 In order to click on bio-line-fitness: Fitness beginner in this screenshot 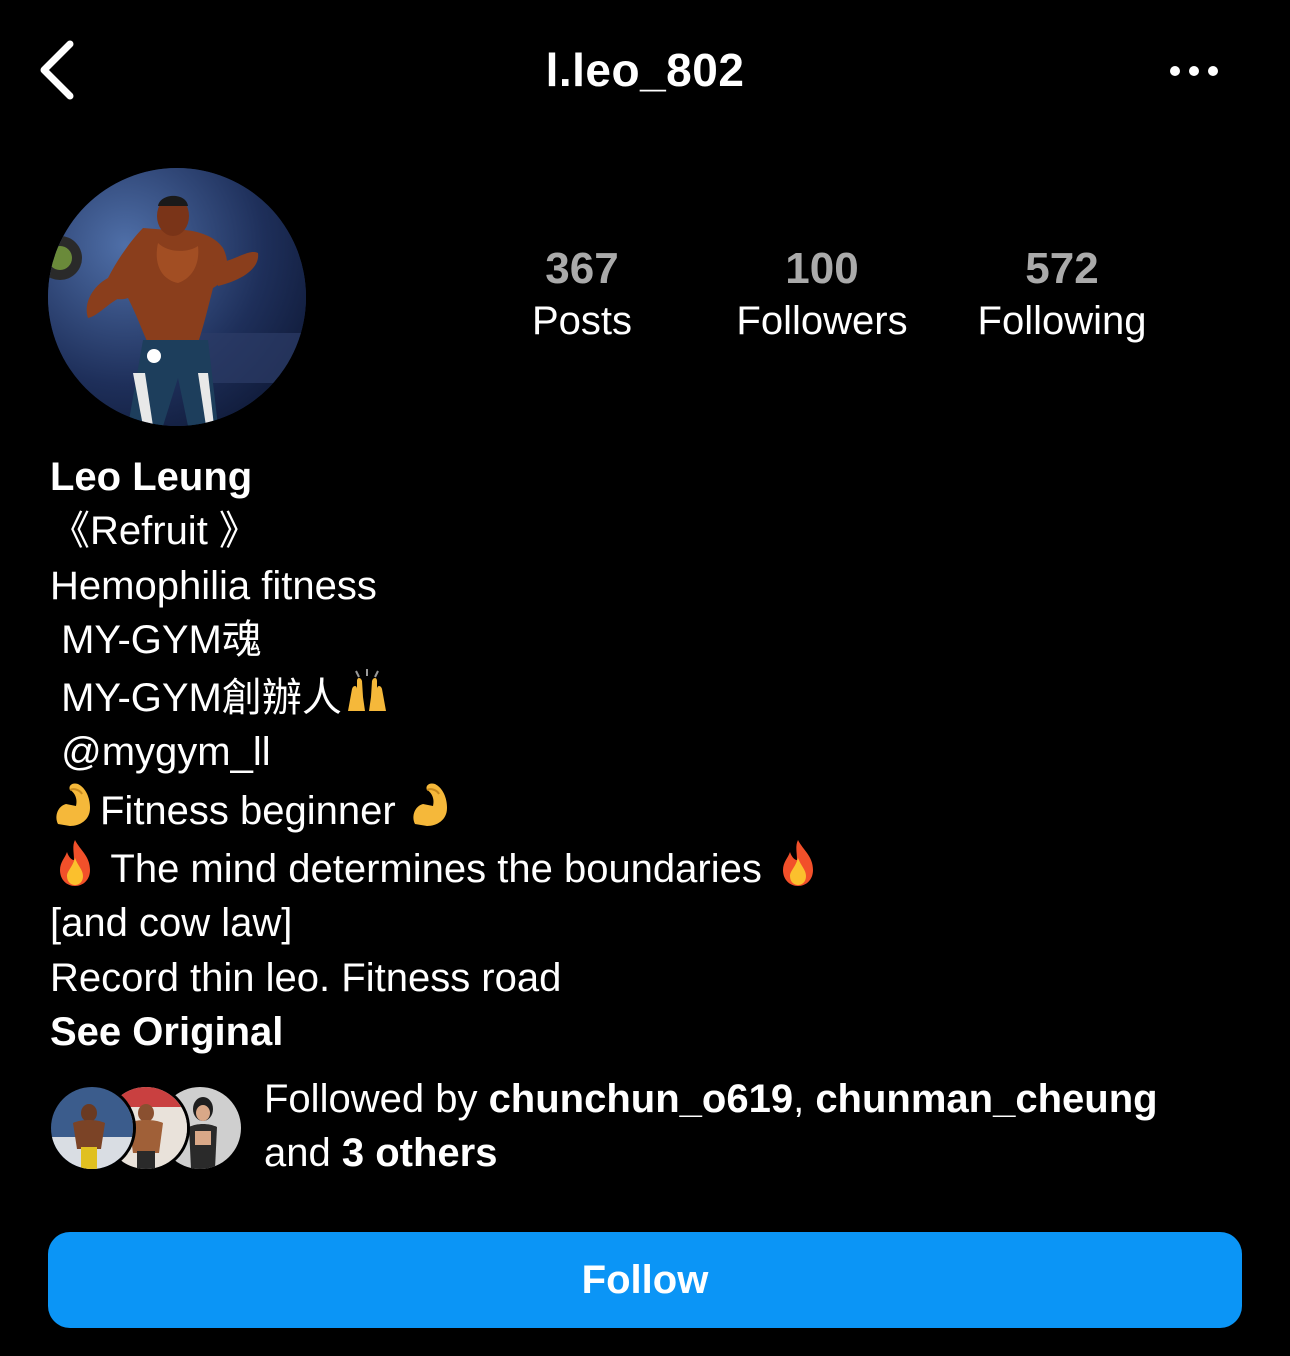, I will do `click(645, 809)`.